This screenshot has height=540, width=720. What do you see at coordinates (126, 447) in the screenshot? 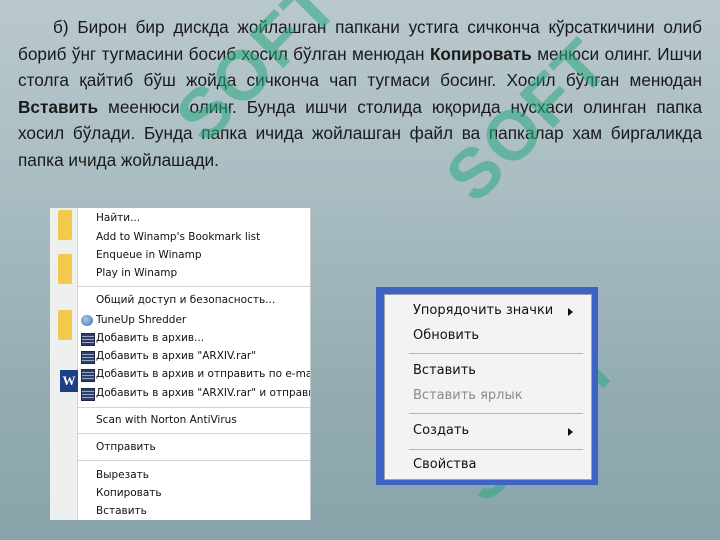
I see `menu-item-send-to: Отправить` at bounding box center [126, 447].